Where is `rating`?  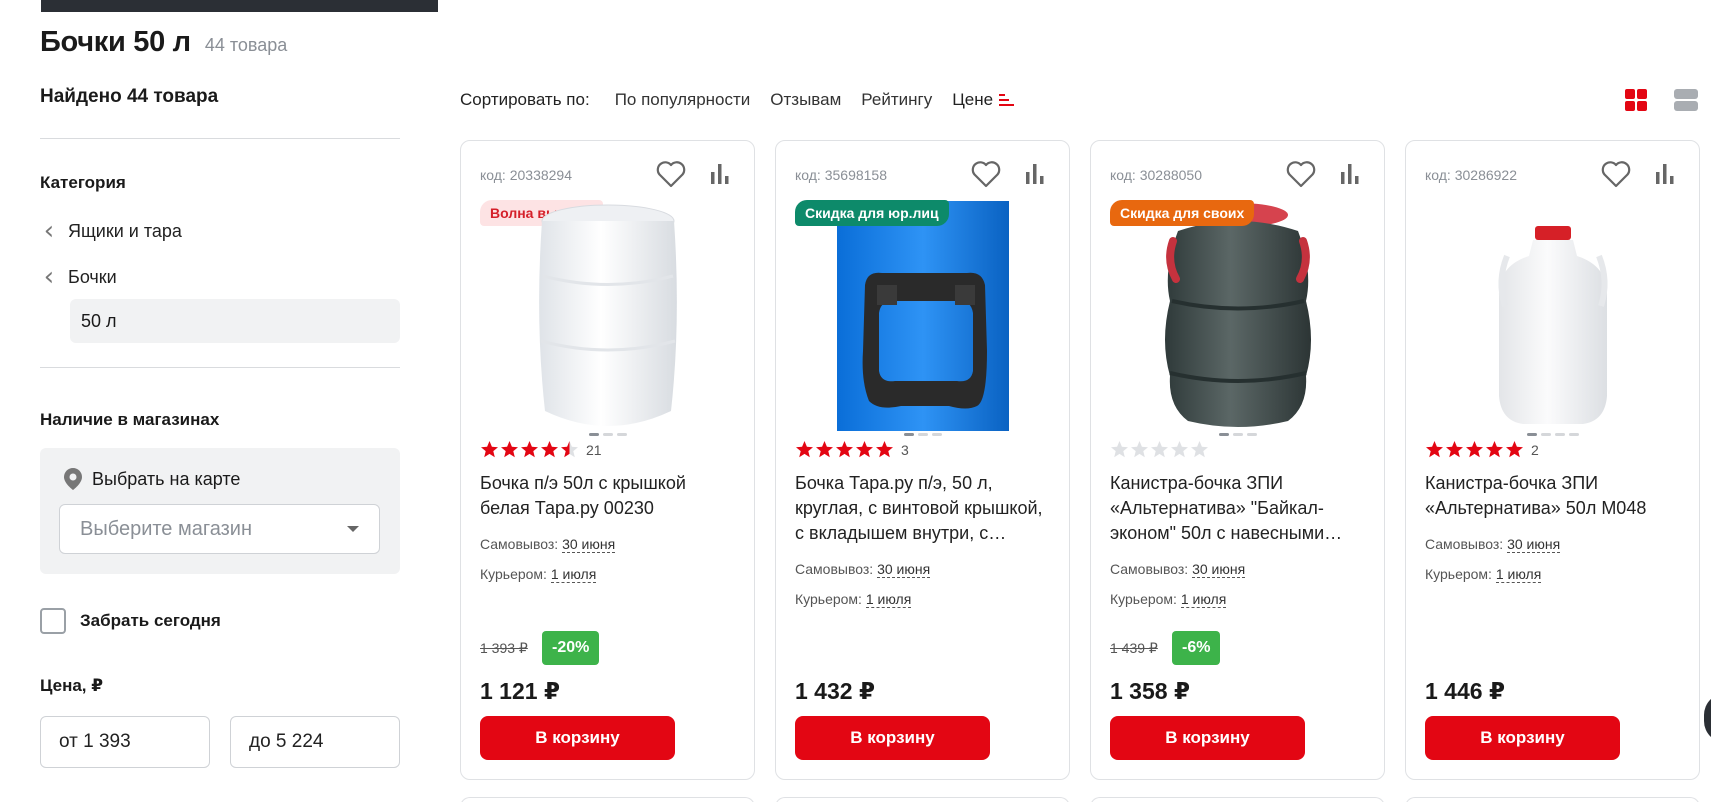 rating is located at coordinates (1159, 449).